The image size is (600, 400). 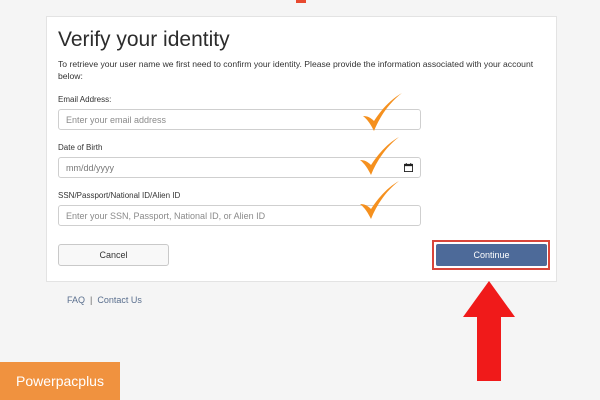 I want to click on red-arrow-icon, so click(x=489, y=331).